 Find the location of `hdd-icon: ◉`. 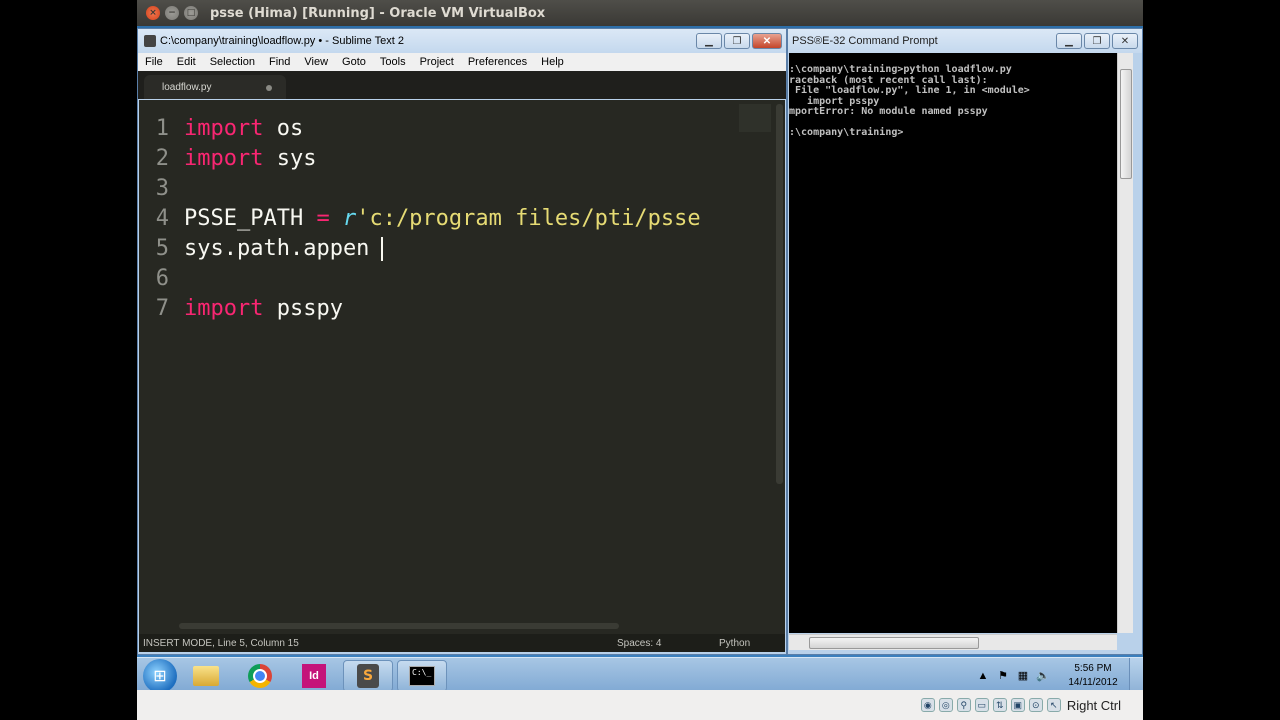

hdd-icon: ◉ is located at coordinates (927, 705).